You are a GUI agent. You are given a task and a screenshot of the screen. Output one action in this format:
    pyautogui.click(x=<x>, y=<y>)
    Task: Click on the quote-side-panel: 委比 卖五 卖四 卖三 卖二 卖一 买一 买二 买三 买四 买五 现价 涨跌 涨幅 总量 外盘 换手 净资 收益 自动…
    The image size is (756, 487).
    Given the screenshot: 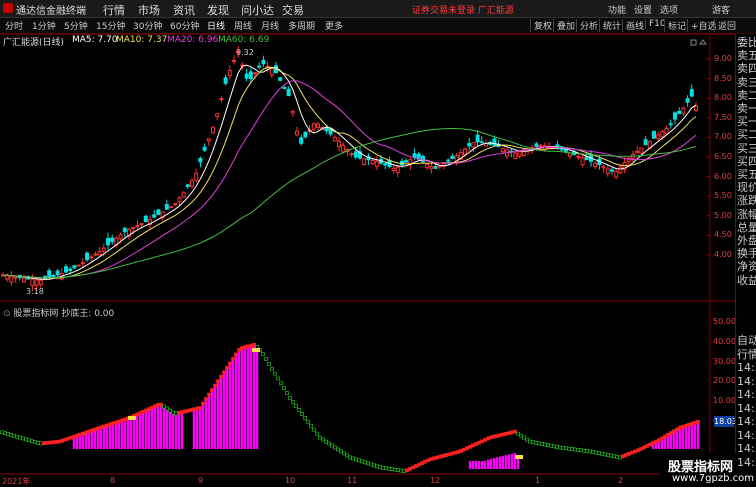 What is the action you would take?
    pyautogui.click(x=745, y=260)
    